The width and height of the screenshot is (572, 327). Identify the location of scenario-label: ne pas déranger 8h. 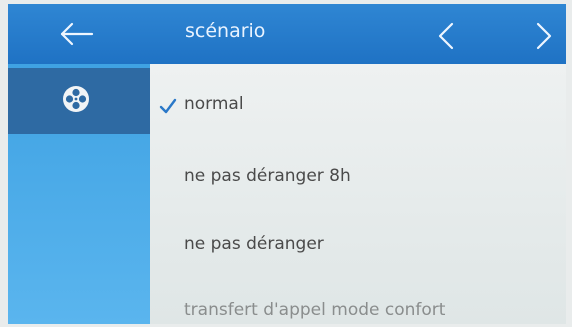
(267, 176).